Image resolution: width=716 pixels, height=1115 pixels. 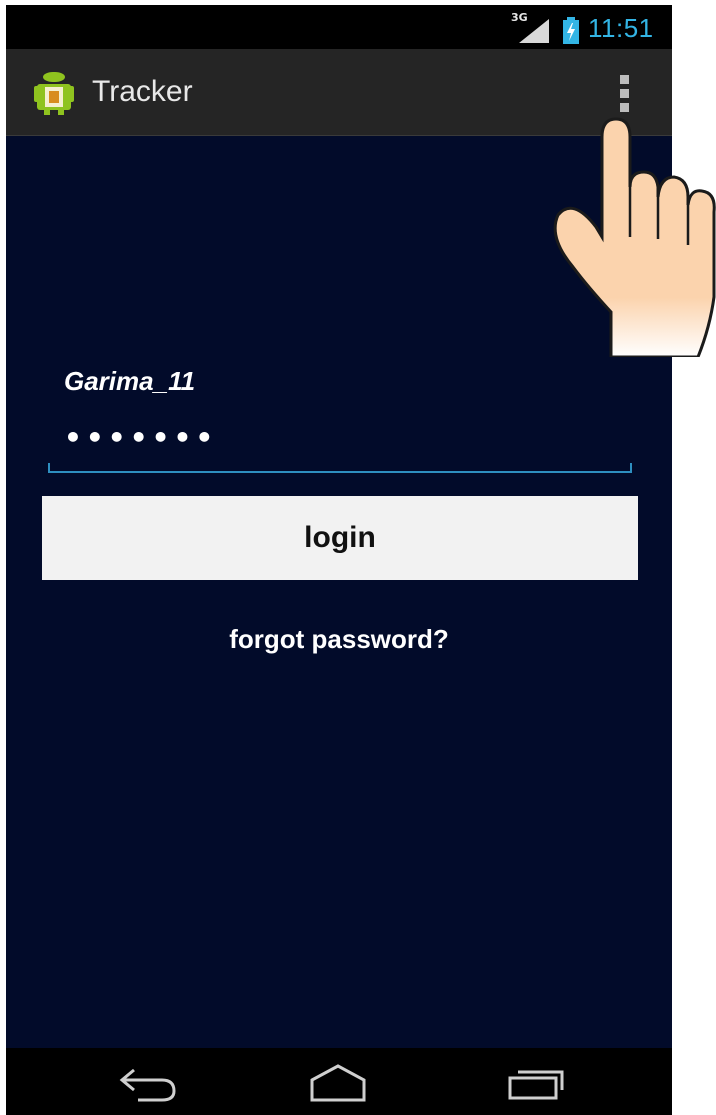 What do you see at coordinates (340, 538) in the screenshot?
I see `login-button: login` at bounding box center [340, 538].